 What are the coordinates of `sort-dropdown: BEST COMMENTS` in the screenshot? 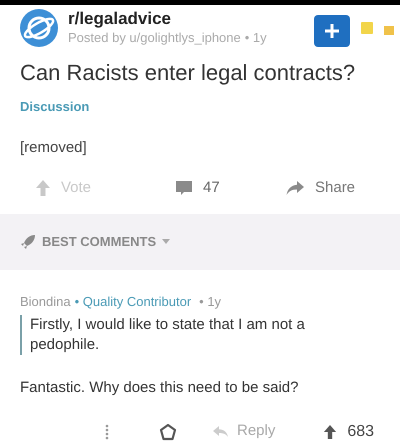 It's located at (106, 242).